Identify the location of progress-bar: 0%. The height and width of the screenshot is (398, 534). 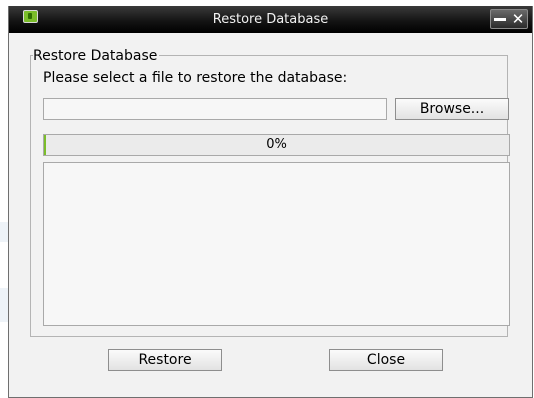
(276, 145).